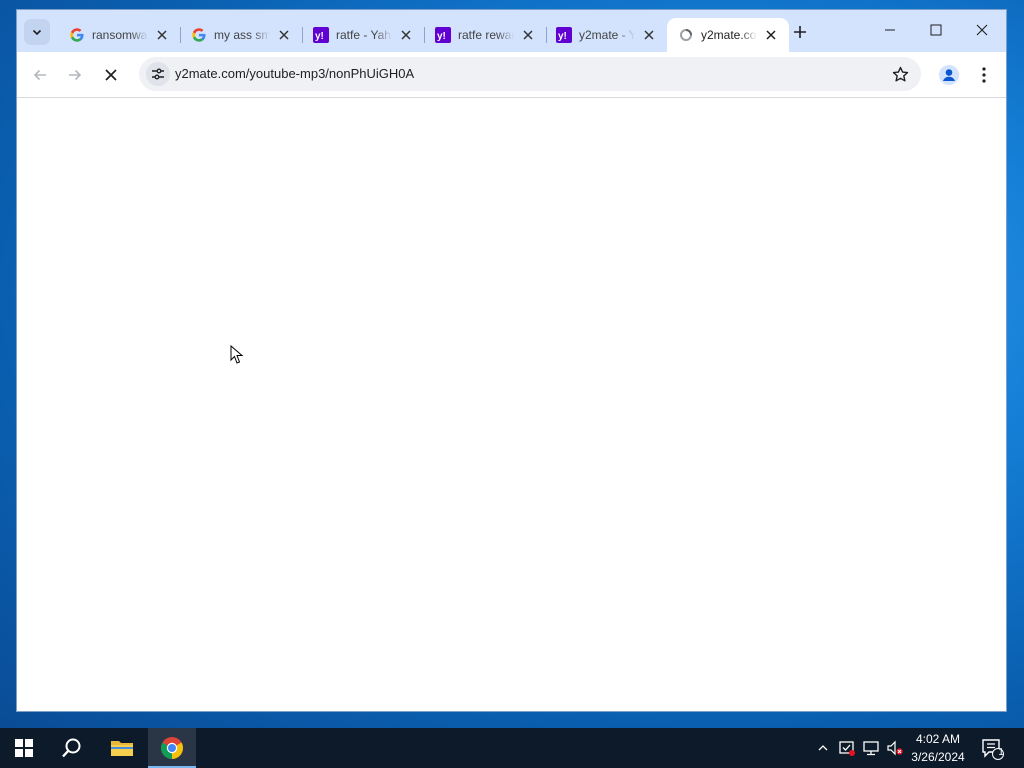 This screenshot has width=1024, height=768. Describe the element at coordinates (938, 757) in the screenshot. I see `clock-date: 3/26/2024` at that location.